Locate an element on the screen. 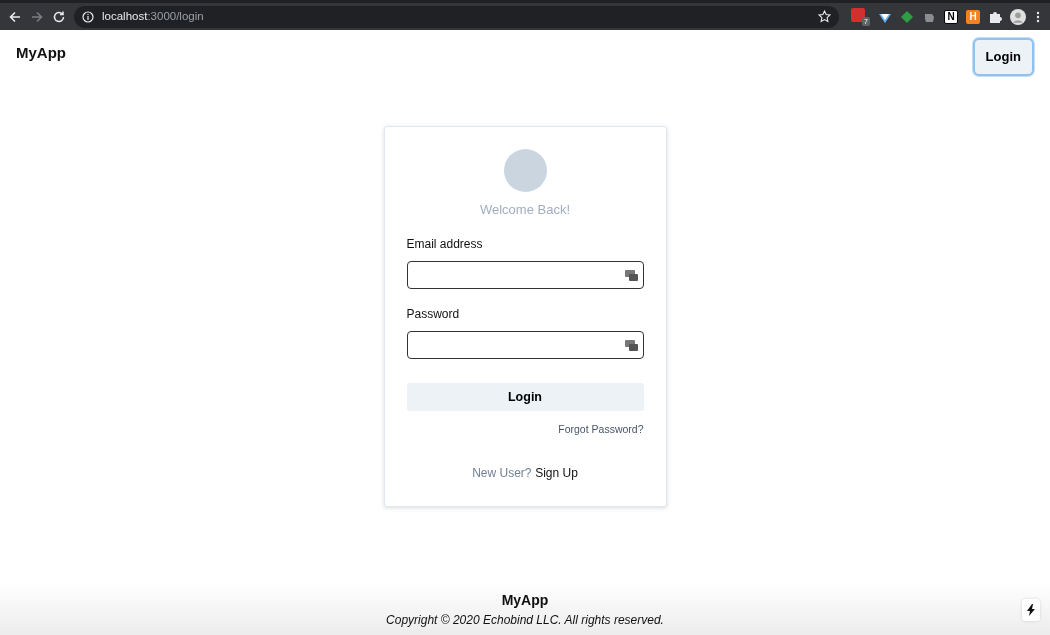 This screenshot has width=1050, height=635. back-arrow-icon is located at coordinates (15, 16).